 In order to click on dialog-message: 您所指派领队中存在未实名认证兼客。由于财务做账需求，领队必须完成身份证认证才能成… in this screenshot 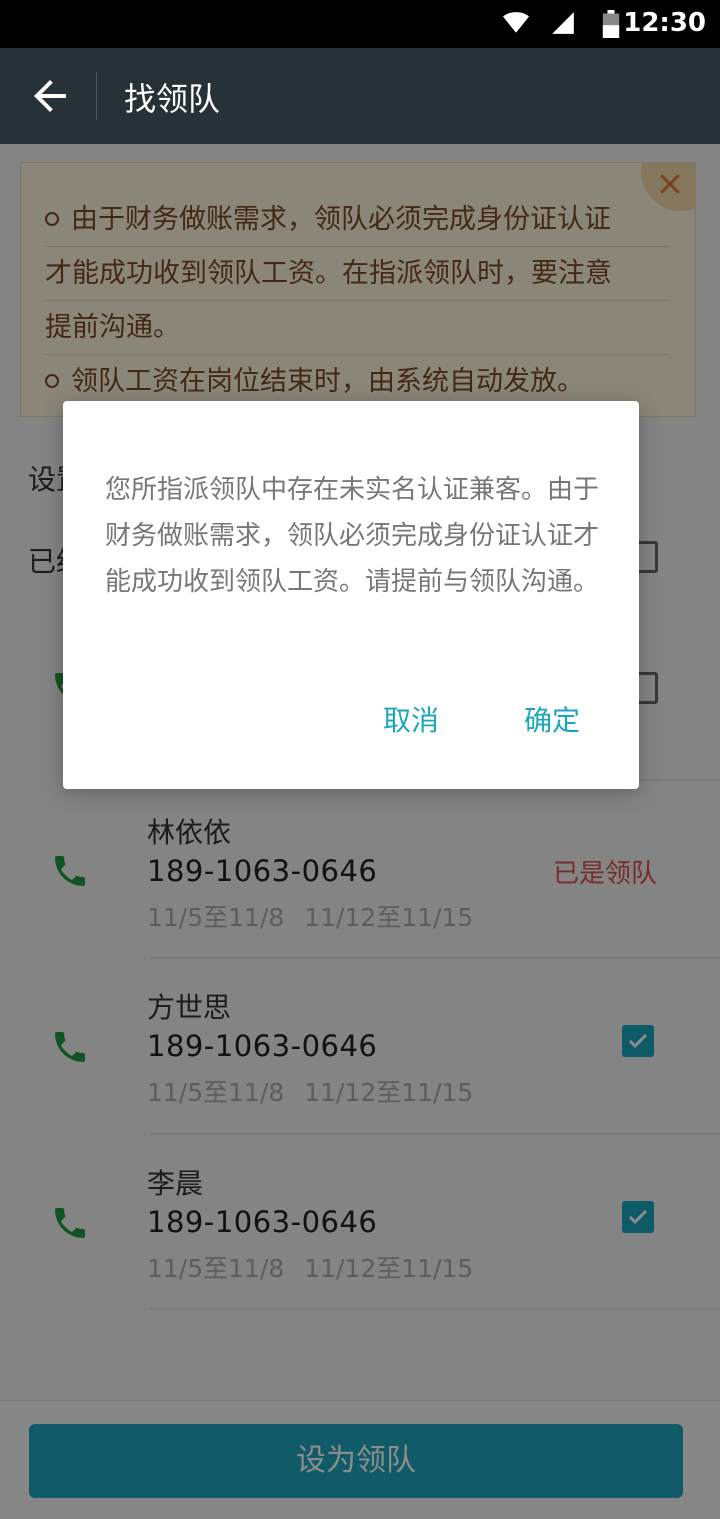, I will do `click(352, 536)`.